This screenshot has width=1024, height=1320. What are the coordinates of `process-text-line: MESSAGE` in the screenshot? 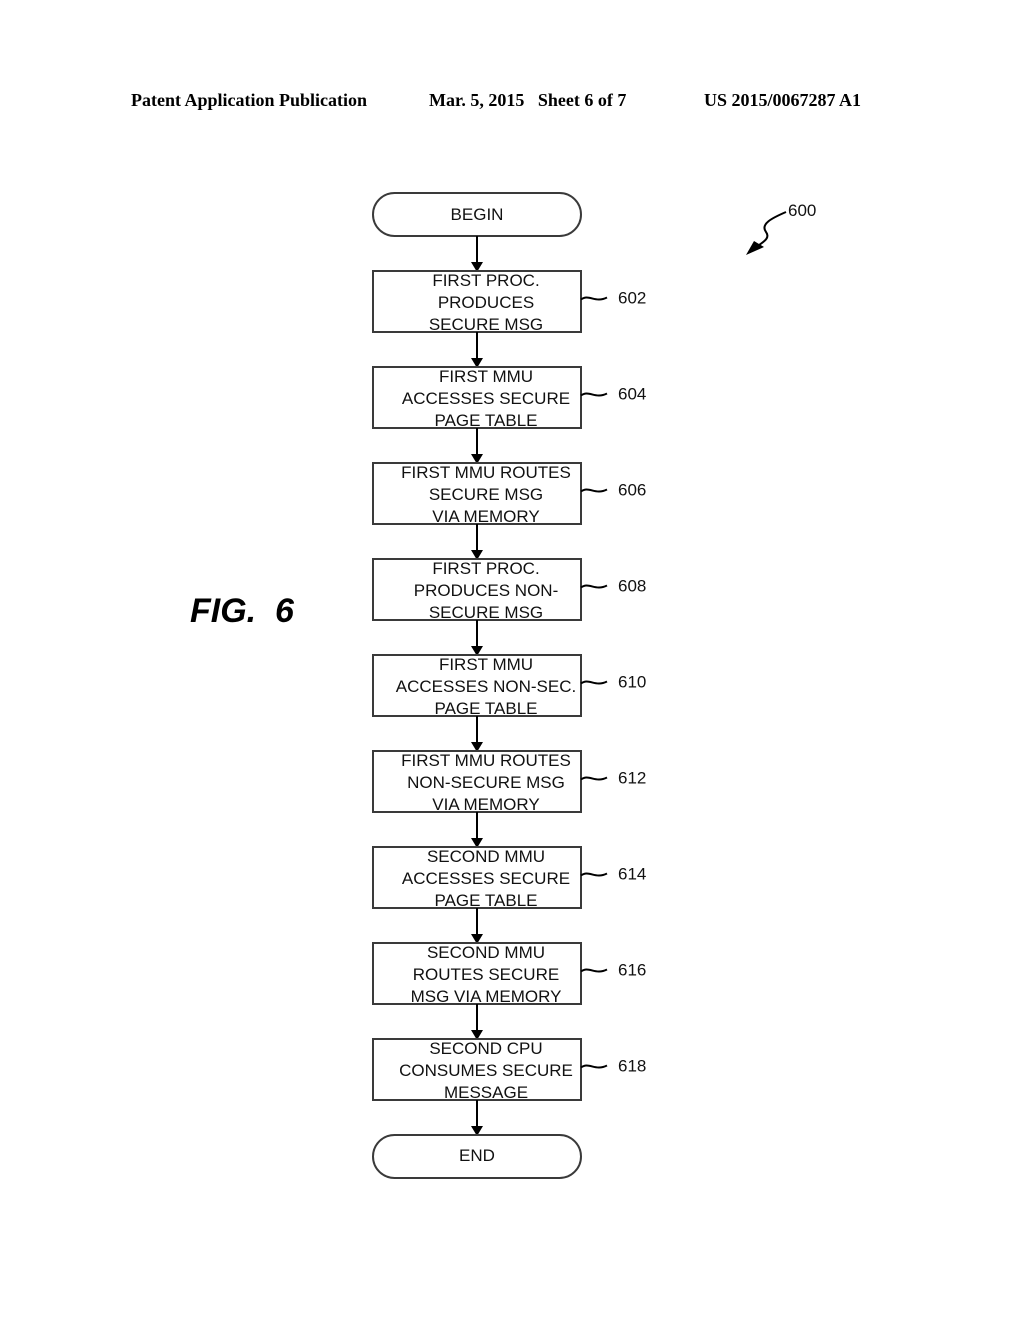 It's located at (486, 1092).